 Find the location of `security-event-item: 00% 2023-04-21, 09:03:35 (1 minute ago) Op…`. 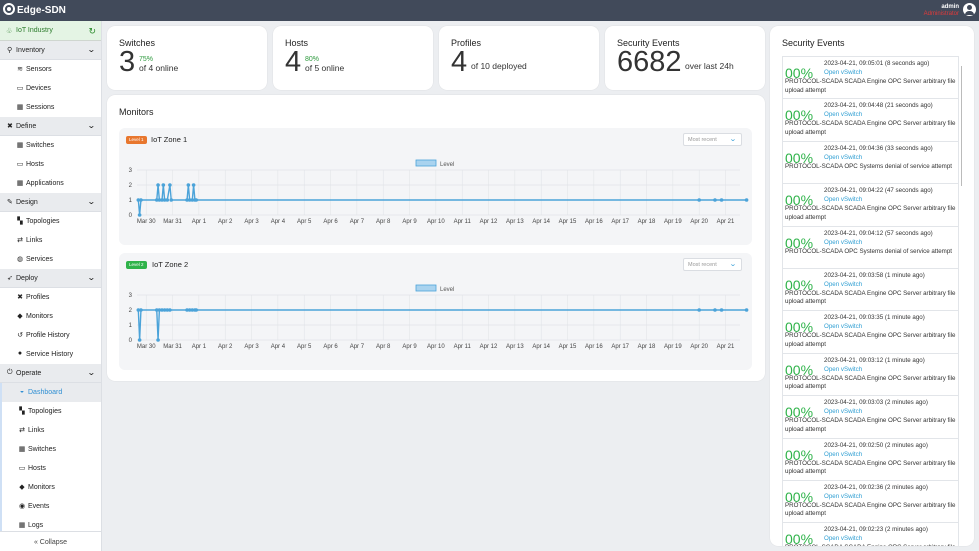

security-event-item: 00% 2023-04-21, 09:03:35 (1 minute ago) Op… is located at coordinates (870, 331).